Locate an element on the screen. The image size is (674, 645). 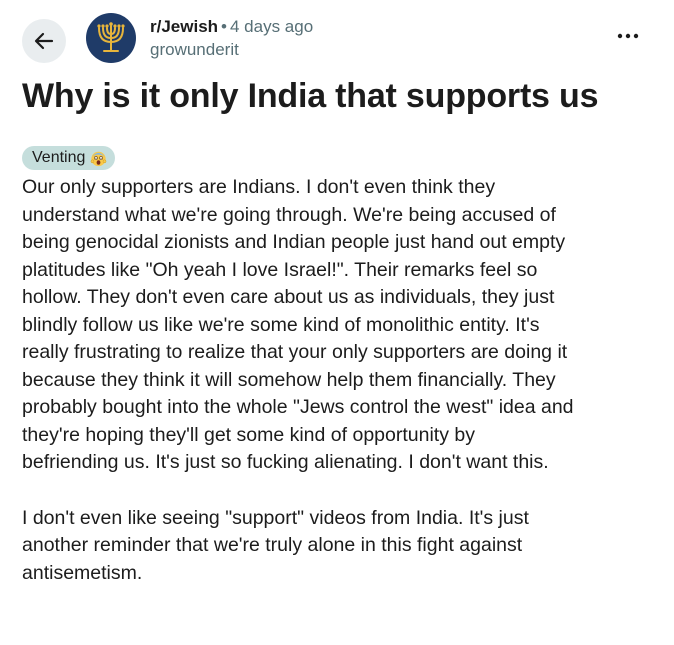
subreddit-name: r/Jewish is located at coordinates (184, 26).